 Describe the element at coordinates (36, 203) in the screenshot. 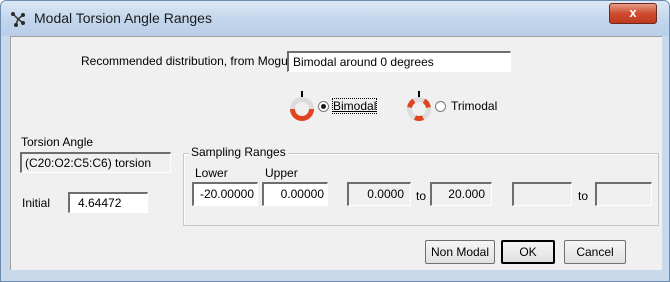

I see `initial-label: Initial` at that location.